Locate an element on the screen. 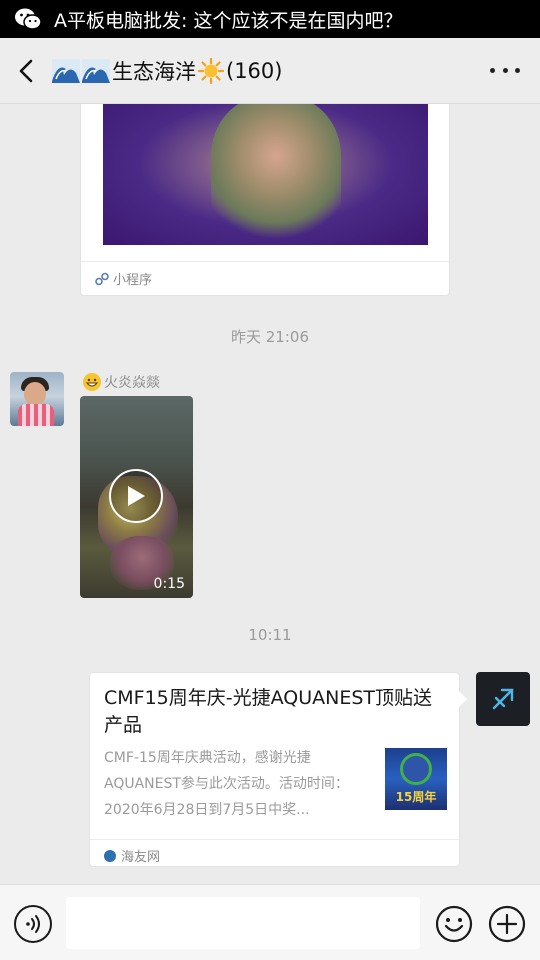 The height and width of the screenshot is (960, 540). link-source: 海友网 is located at coordinates (141, 857).